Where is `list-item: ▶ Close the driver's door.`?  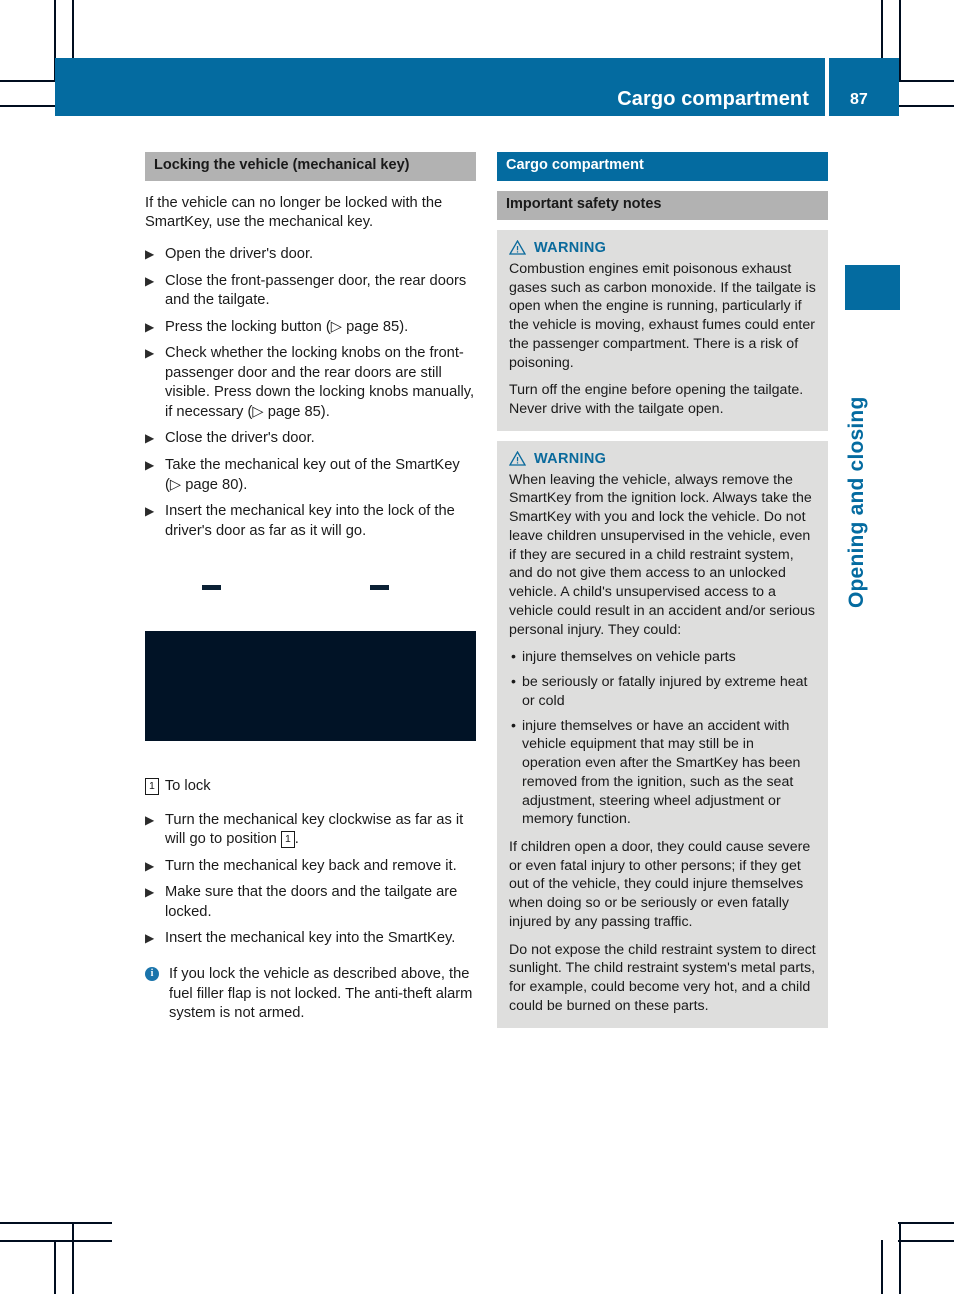 list-item: ▶ Close the driver's door. is located at coordinates (310, 439).